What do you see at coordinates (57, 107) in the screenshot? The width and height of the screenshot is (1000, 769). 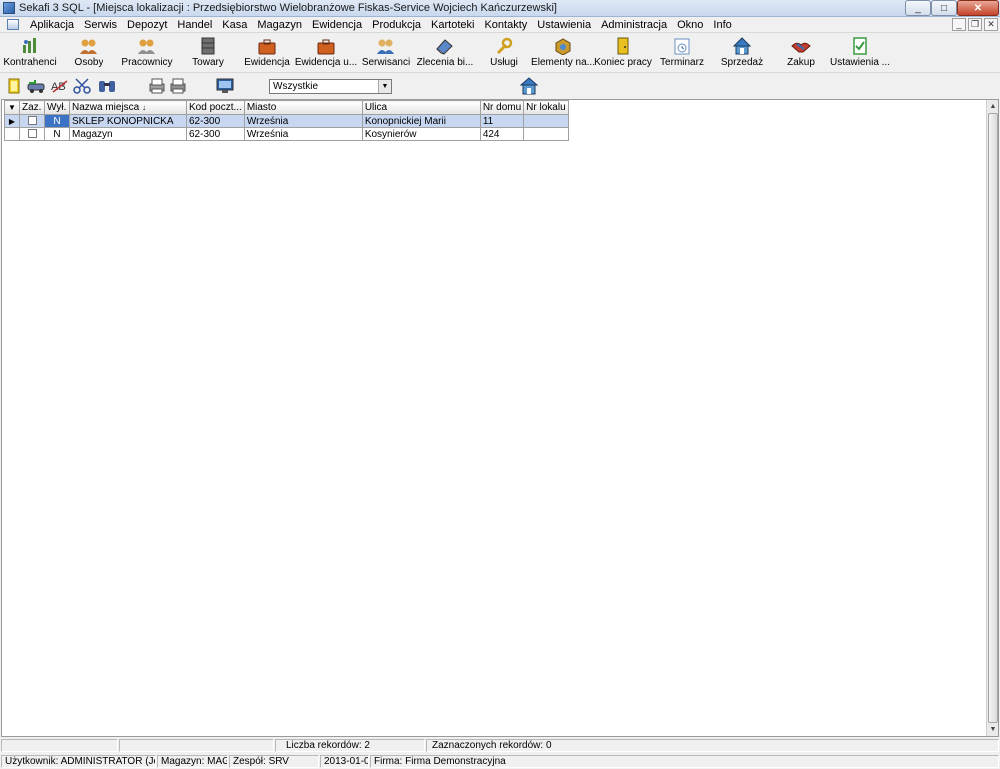 I see `column-header-wyl: Wył.` at bounding box center [57, 107].